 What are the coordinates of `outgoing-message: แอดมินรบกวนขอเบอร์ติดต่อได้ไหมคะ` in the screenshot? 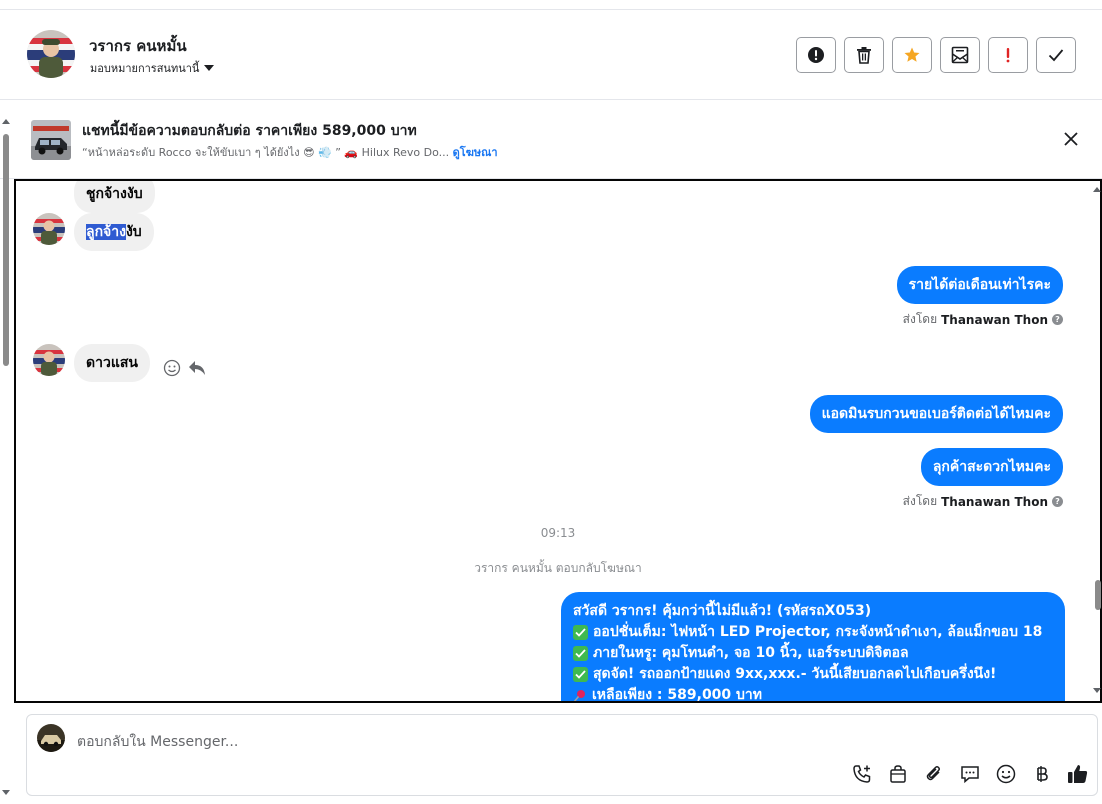 It's located at (936, 414).